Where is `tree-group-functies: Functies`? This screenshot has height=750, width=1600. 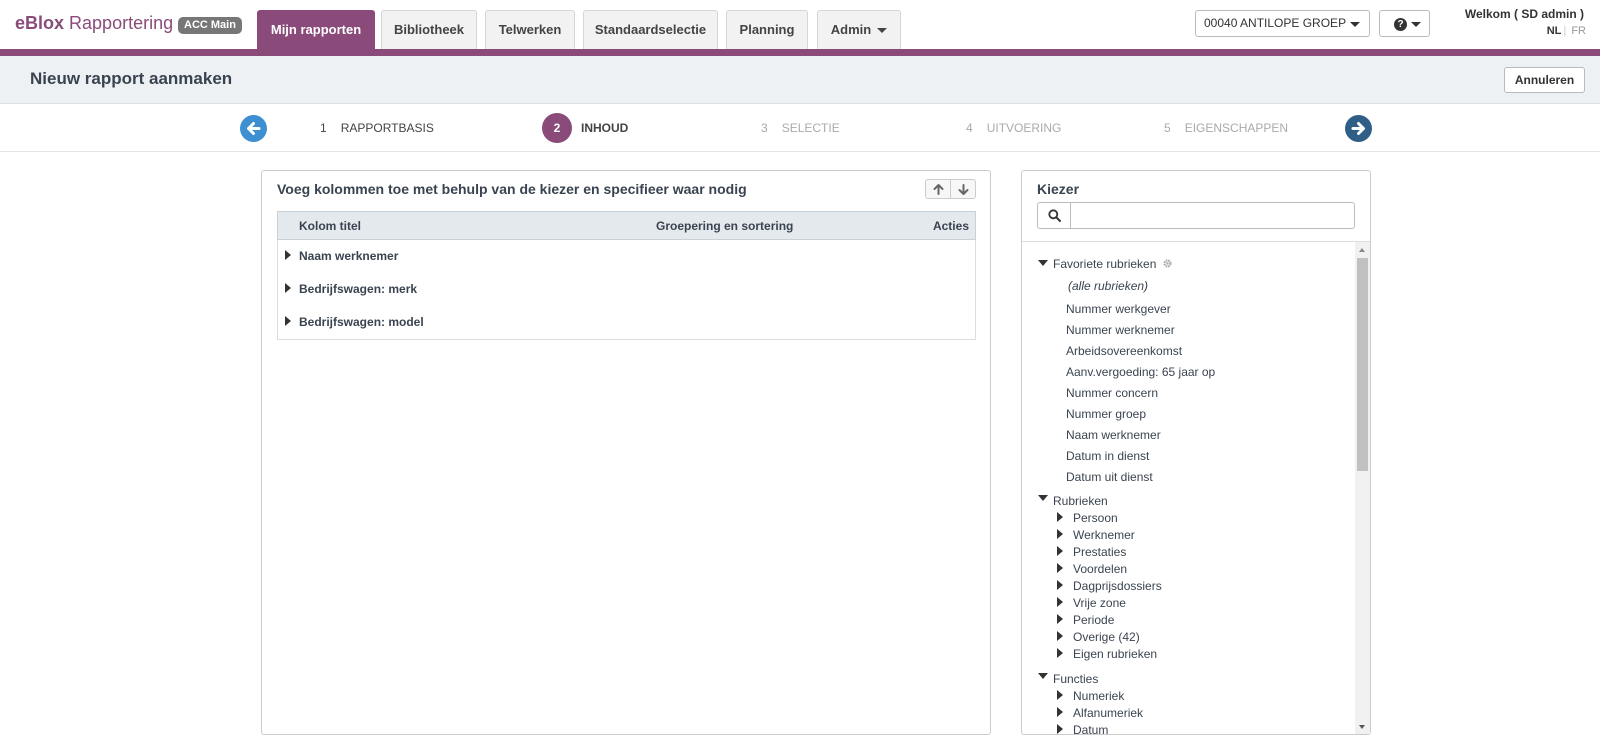 tree-group-functies: Functies is located at coordinates (1075, 679).